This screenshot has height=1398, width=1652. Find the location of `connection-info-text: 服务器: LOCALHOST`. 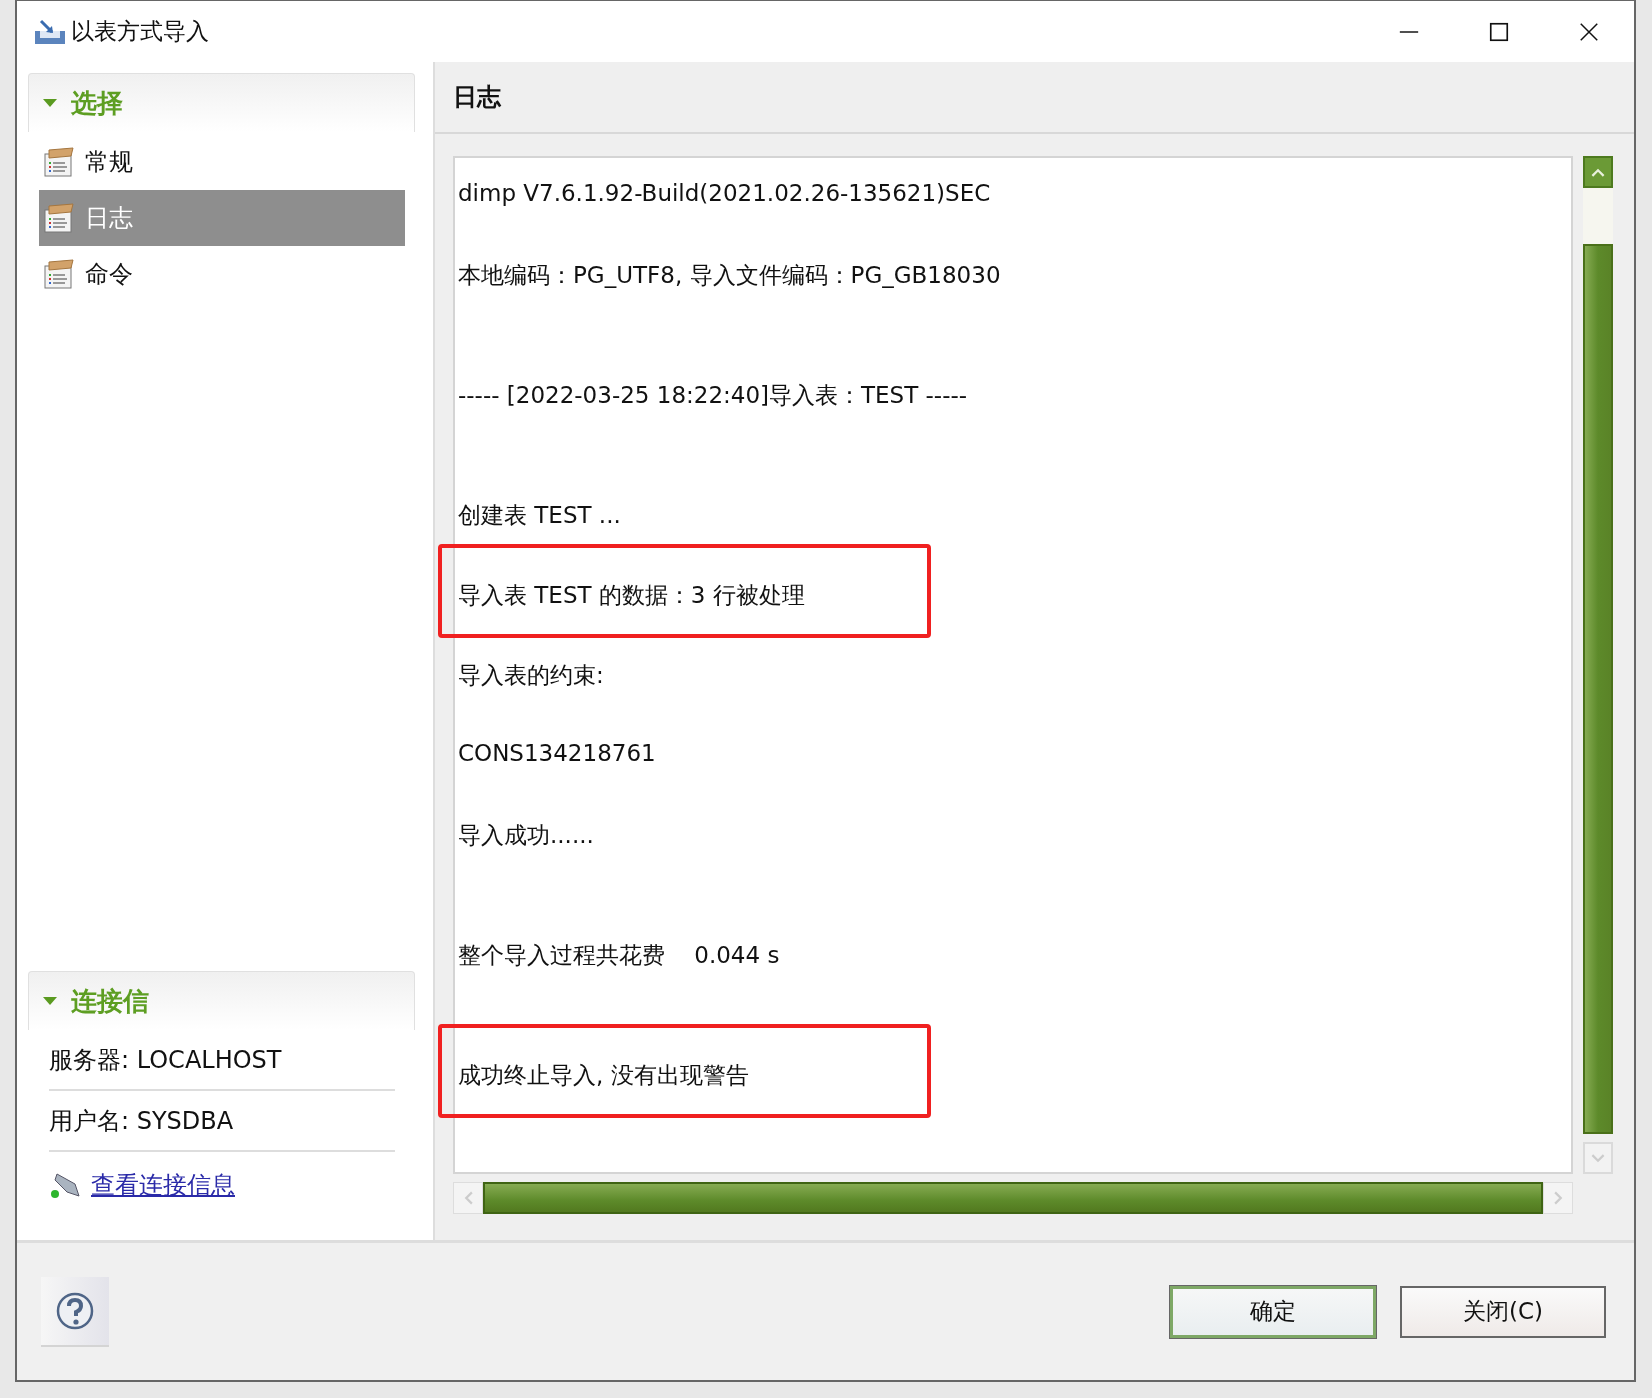

connection-info-text: 服务器: LOCALHOST is located at coordinates (165, 1060).